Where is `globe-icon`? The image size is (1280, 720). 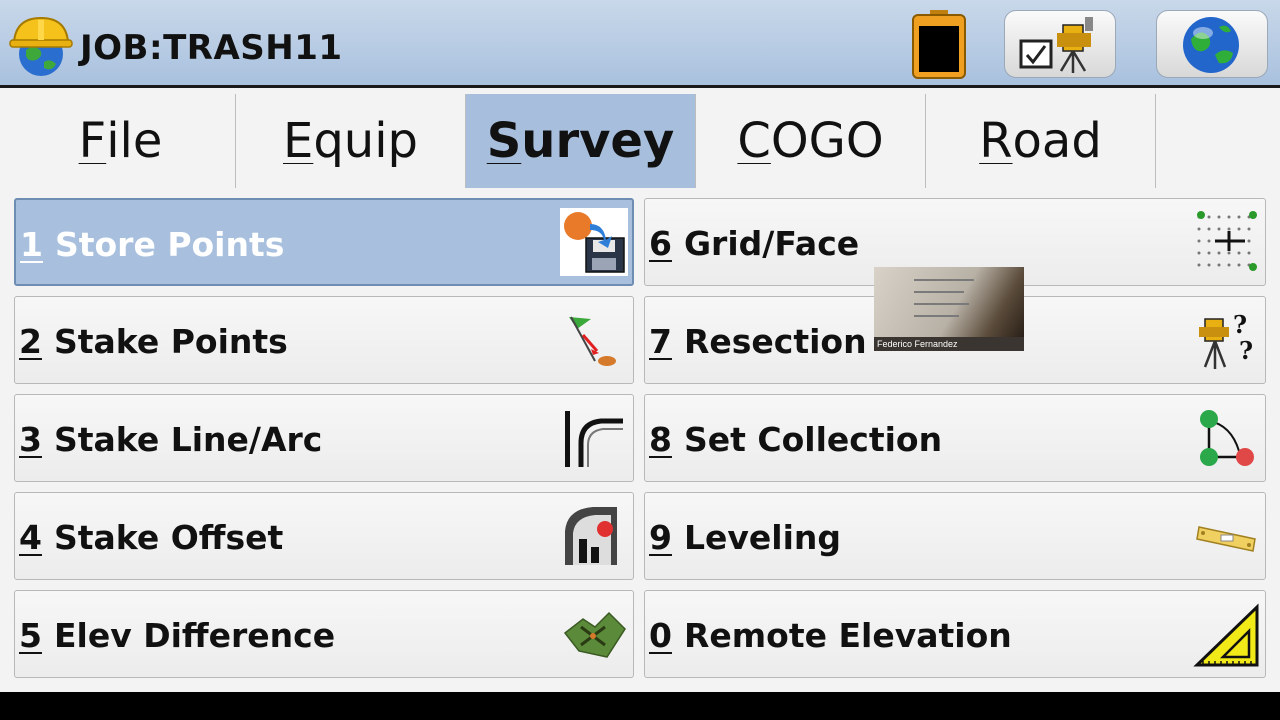
globe-icon is located at coordinates (1211, 45).